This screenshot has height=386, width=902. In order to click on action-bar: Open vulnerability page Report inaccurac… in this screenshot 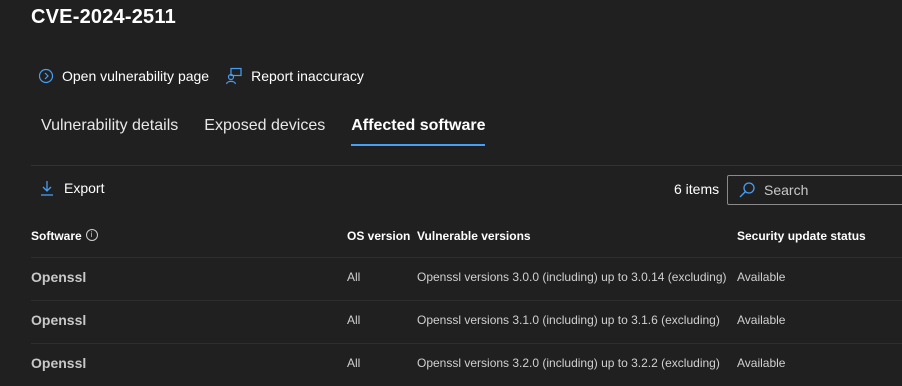, I will do `click(209, 76)`.